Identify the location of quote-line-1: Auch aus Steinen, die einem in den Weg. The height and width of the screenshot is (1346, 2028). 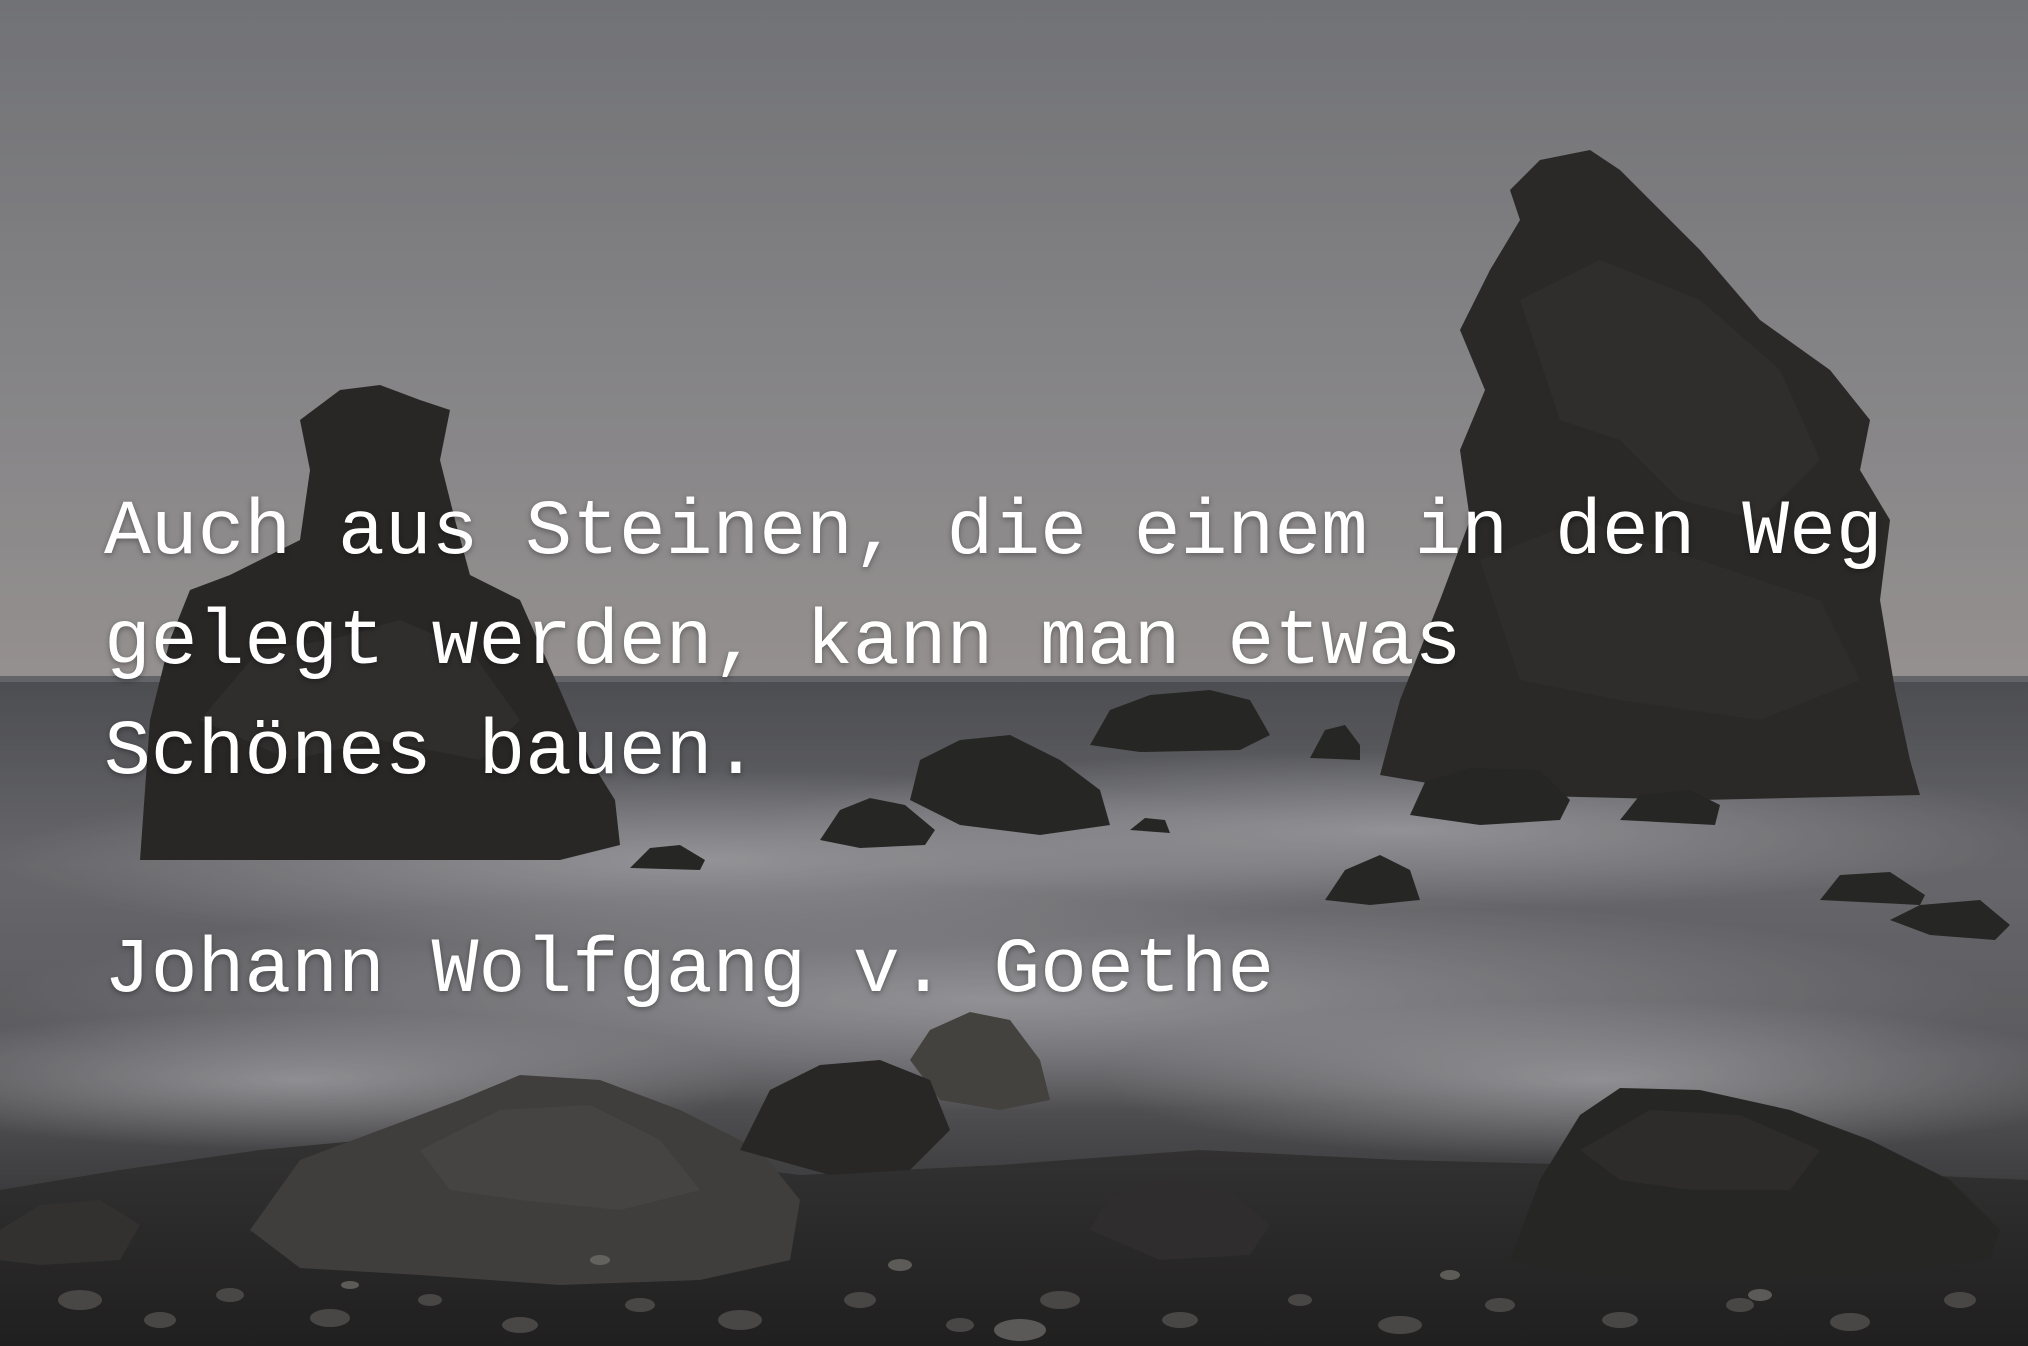
(993, 533).